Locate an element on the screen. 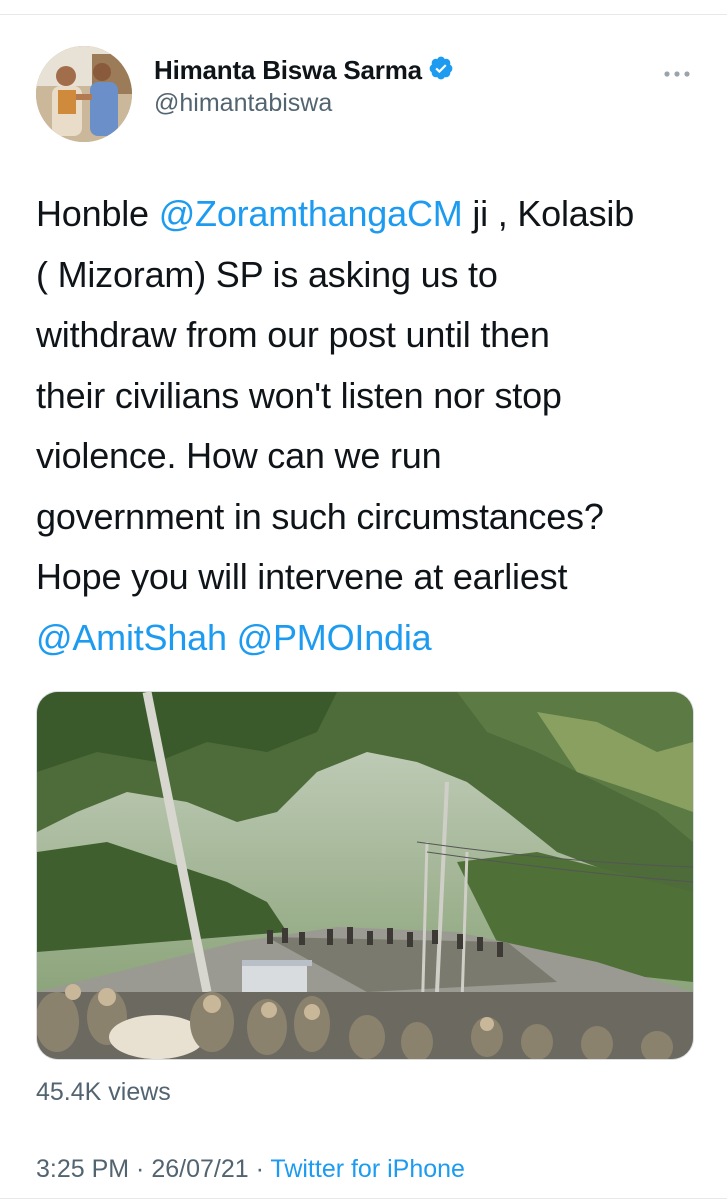  tweet-text-segment: government in such circumstances? is located at coordinates (320, 516).